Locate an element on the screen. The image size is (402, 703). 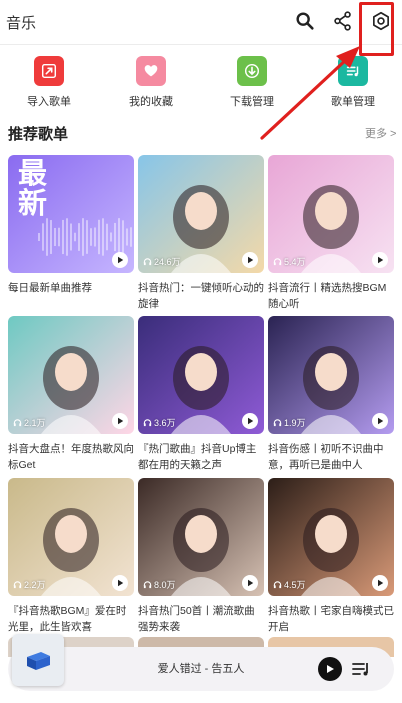
share-button is located at coordinates (343, 21).